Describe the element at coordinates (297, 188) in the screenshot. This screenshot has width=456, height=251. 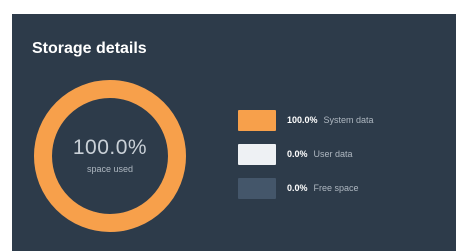
I see `free-space-value: 0.0%` at that location.